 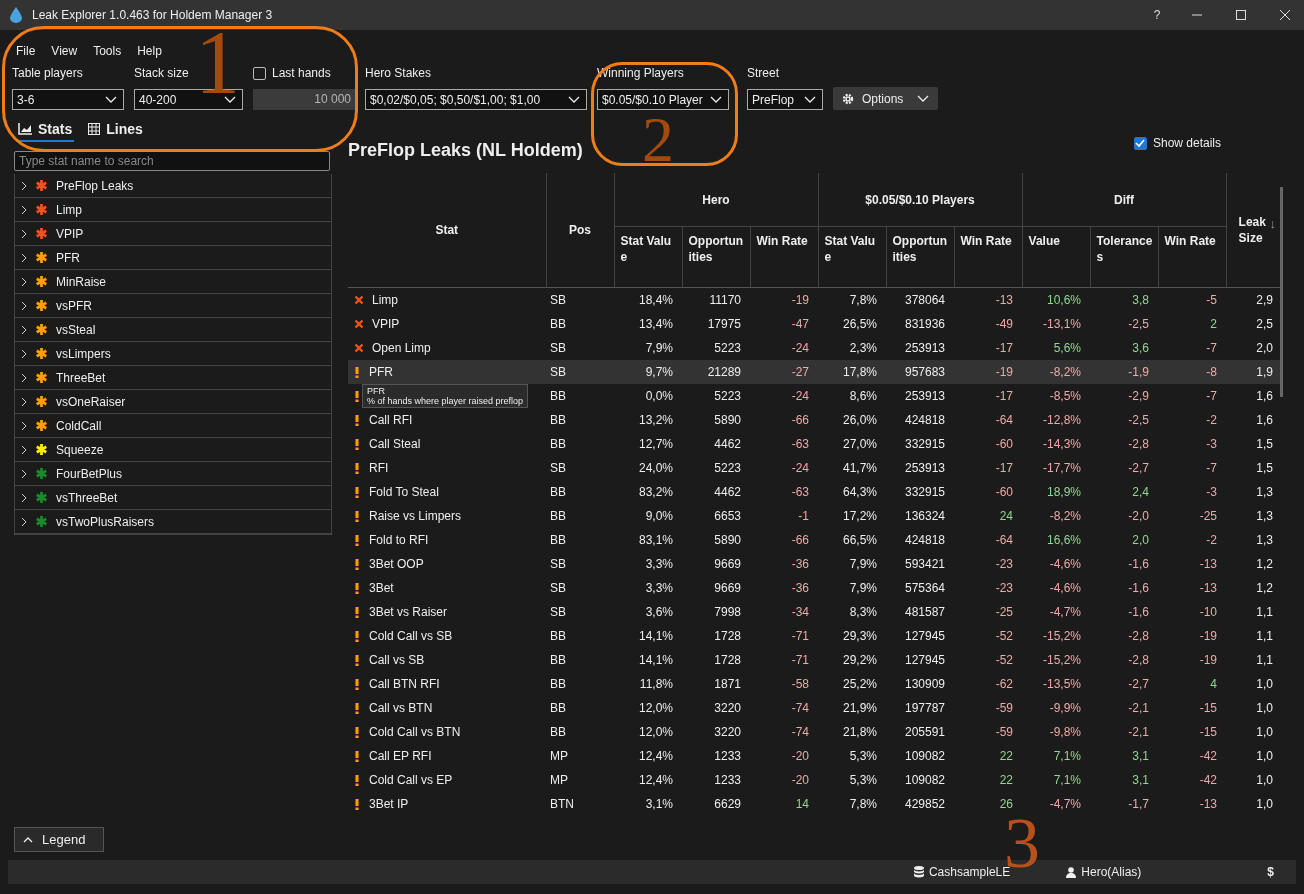 I want to click on column-header: Tolerances, so click(x=1124, y=257).